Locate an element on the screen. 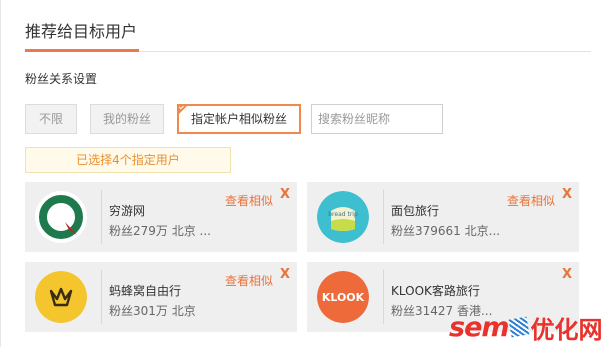 This screenshot has width=611, height=347. watermark-grid-icon is located at coordinates (518, 327).